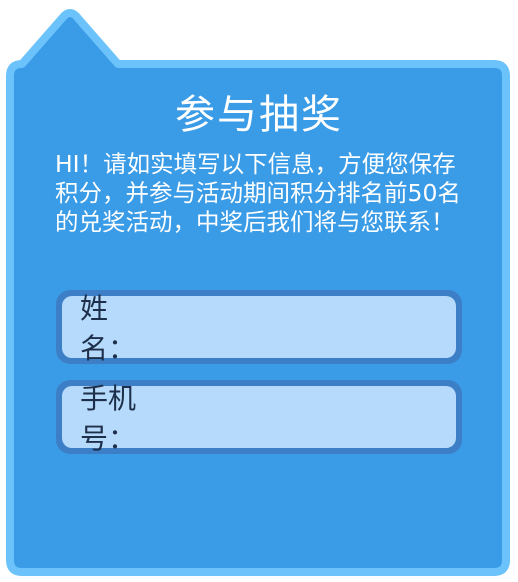 This screenshot has height=582, width=518. Describe the element at coordinates (108, 328) in the screenshot. I see `name-field-label: 姓名：` at that location.